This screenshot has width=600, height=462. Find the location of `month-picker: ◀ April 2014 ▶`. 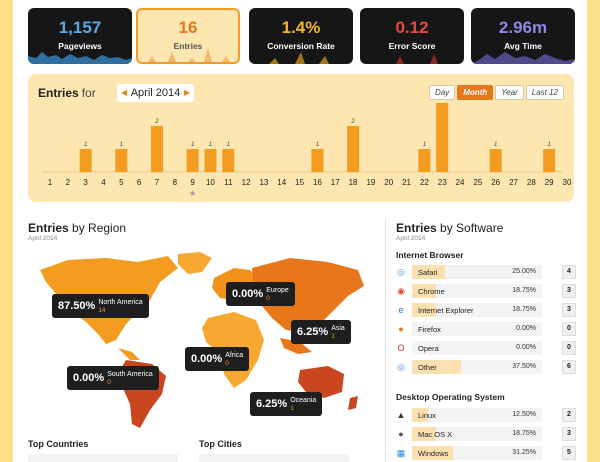

month-picker: ◀ April 2014 ▶ is located at coordinates (155, 93).